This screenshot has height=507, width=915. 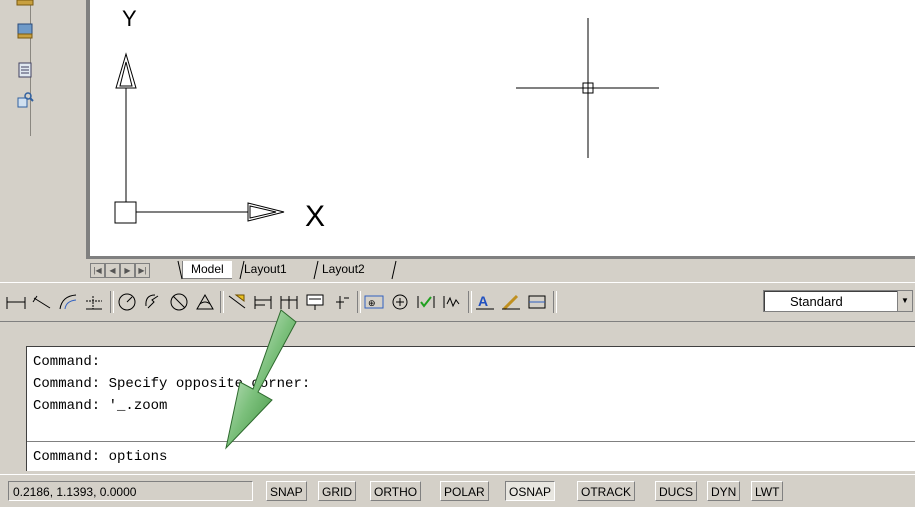 What do you see at coordinates (767, 491) in the screenshot?
I see `lwt-toggle: LWT` at bounding box center [767, 491].